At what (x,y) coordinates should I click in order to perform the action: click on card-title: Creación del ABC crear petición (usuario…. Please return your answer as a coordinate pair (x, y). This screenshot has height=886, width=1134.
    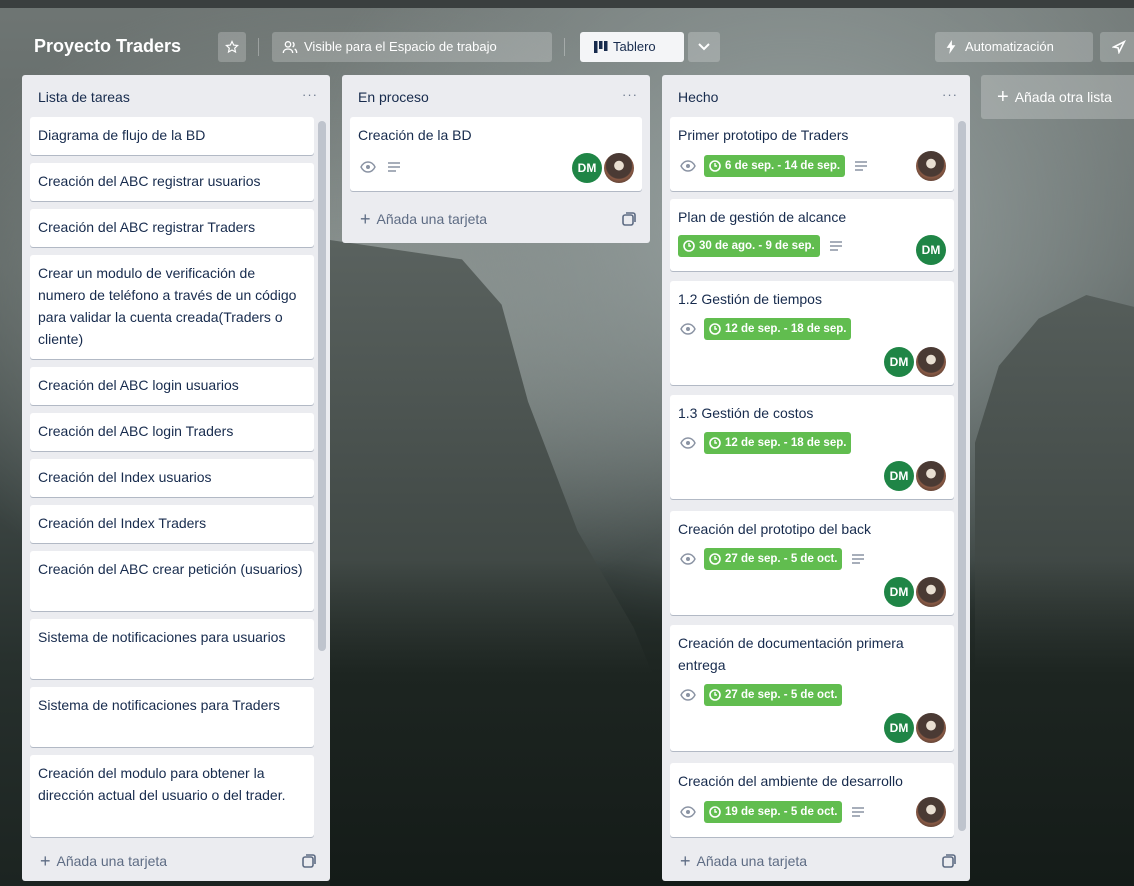
    Looking at the image, I should click on (170, 569).